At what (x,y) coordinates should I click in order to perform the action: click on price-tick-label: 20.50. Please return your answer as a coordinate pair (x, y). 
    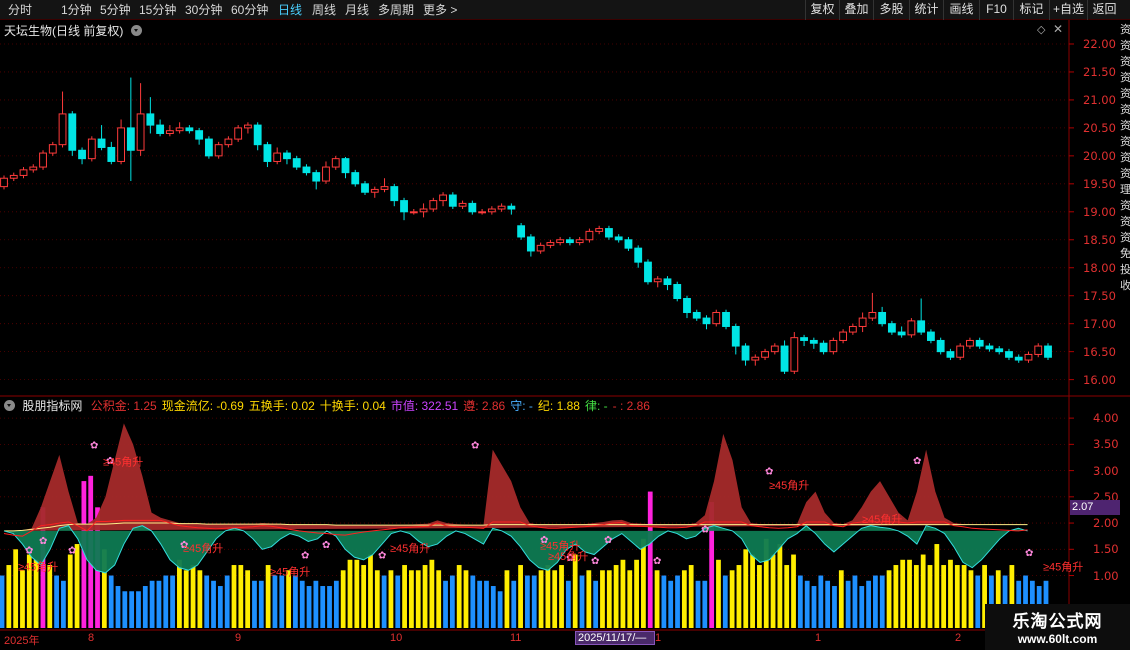
    Looking at the image, I should click on (1099, 127).